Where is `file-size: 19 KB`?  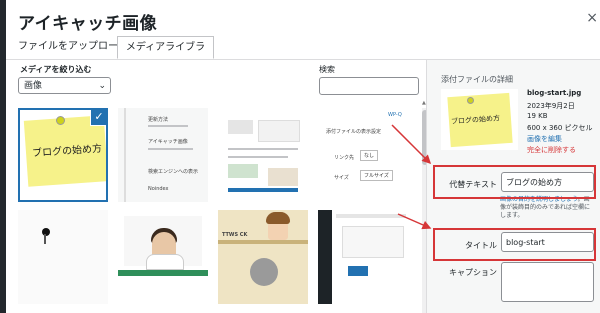
file-size: 19 KB is located at coordinates (537, 116).